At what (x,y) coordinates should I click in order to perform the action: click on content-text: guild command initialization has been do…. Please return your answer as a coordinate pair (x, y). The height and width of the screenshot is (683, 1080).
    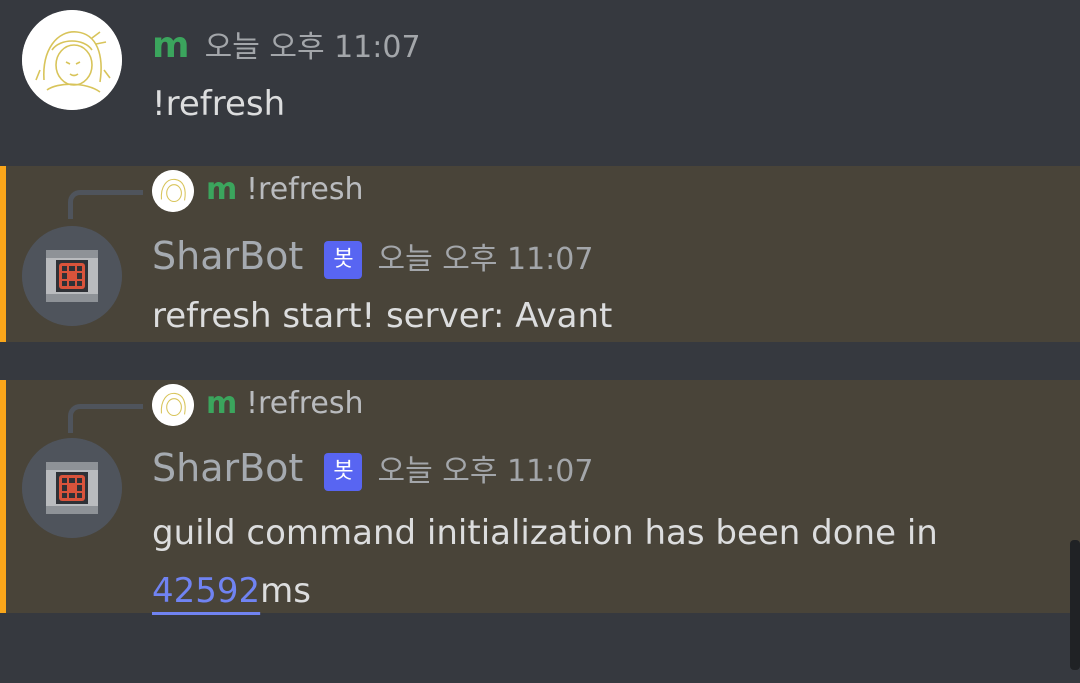
    Looking at the image, I should click on (545, 533).